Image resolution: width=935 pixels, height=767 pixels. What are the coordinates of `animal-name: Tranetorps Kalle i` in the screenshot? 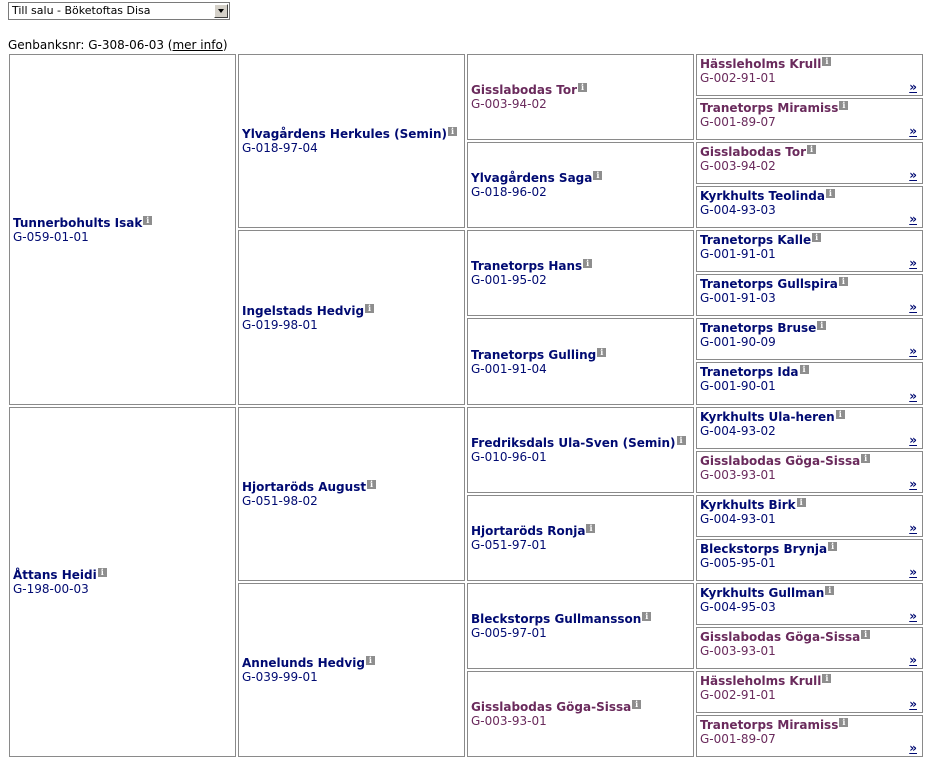 It's located at (809, 240).